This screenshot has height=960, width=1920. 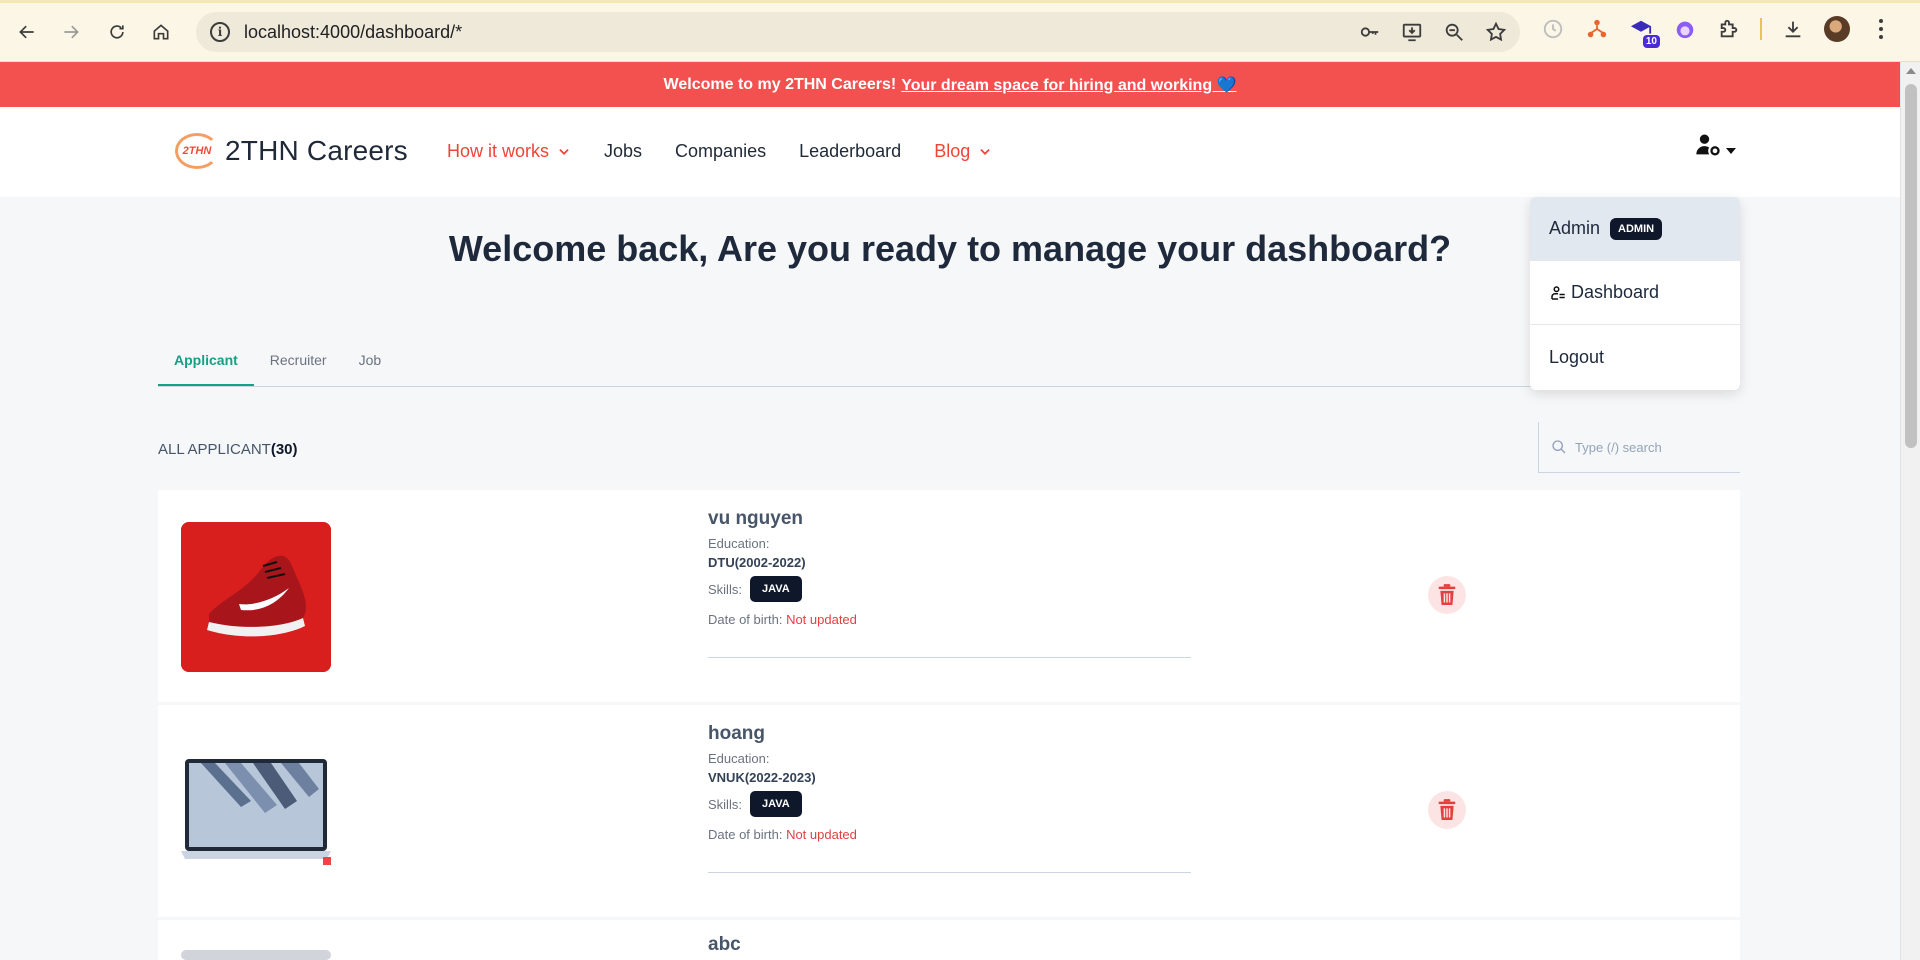 What do you see at coordinates (27, 32) in the screenshot?
I see `back-icon` at bounding box center [27, 32].